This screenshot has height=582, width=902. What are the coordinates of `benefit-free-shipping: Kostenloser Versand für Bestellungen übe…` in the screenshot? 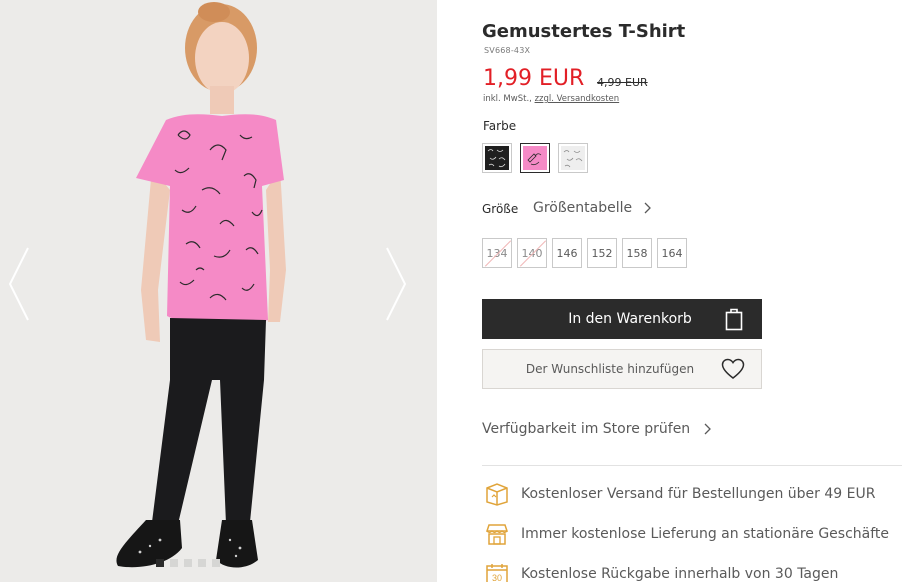 It's located at (680, 494).